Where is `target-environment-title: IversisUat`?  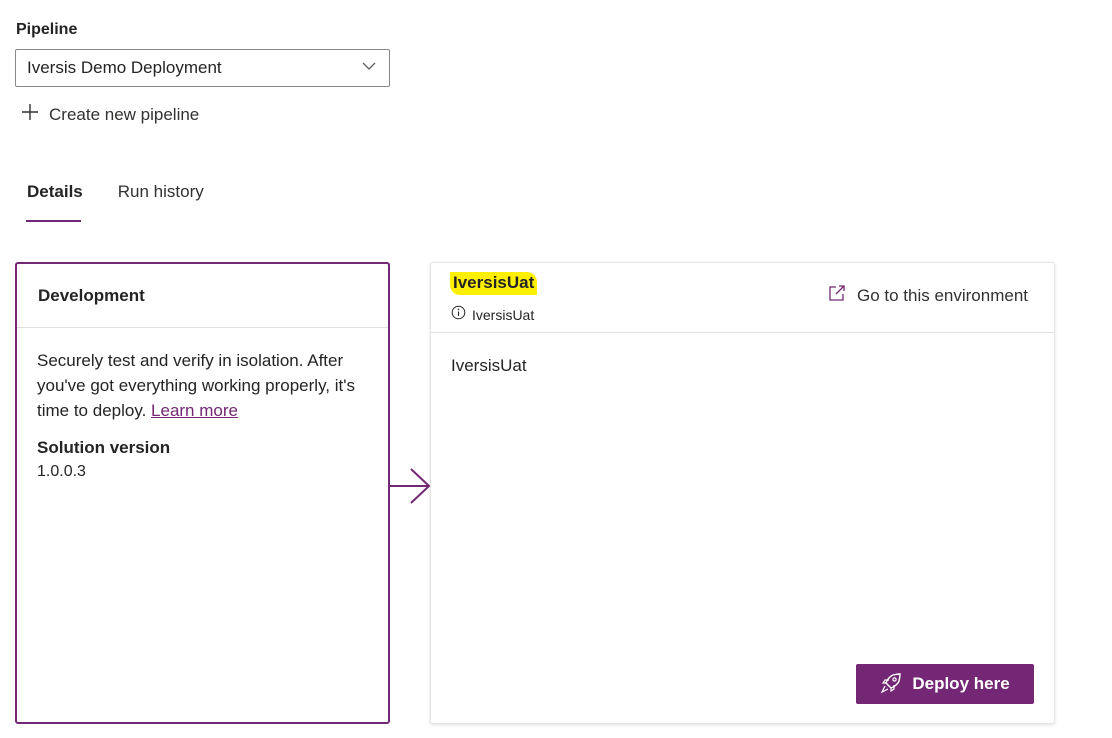 target-environment-title: IversisUat is located at coordinates (494, 283).